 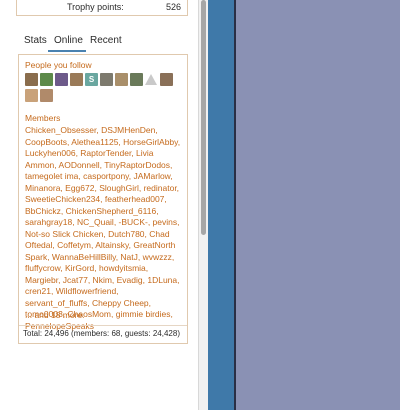 I want to click on window-divider, so click(x=235, y=205).